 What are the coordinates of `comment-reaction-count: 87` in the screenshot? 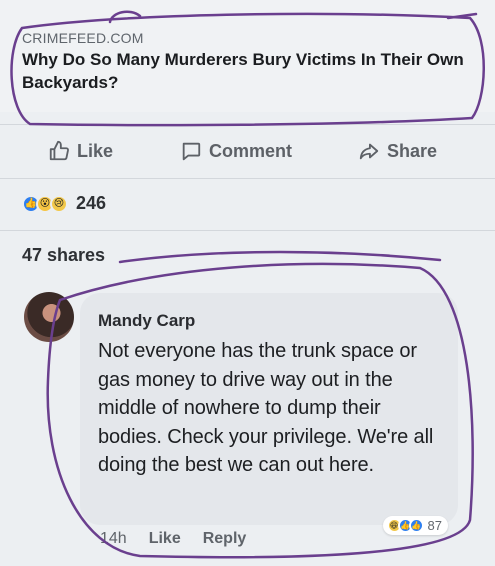 It's located at (434, 525).